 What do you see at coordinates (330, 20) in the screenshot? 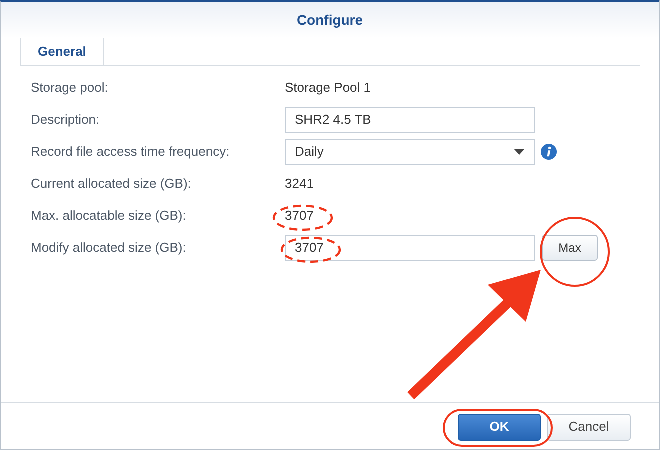
I see `window-title: Configure` at bounding box center [330, 20].